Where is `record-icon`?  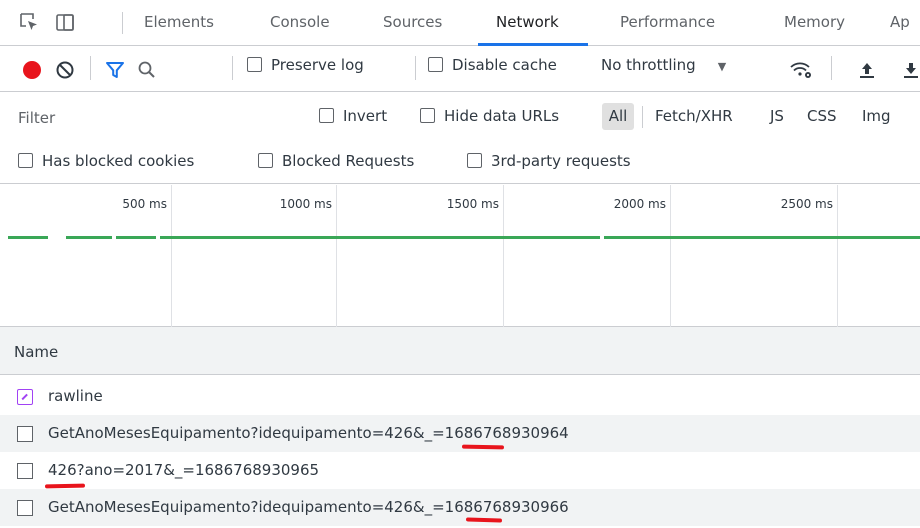 record-icon is located at coordinates (32, 70).